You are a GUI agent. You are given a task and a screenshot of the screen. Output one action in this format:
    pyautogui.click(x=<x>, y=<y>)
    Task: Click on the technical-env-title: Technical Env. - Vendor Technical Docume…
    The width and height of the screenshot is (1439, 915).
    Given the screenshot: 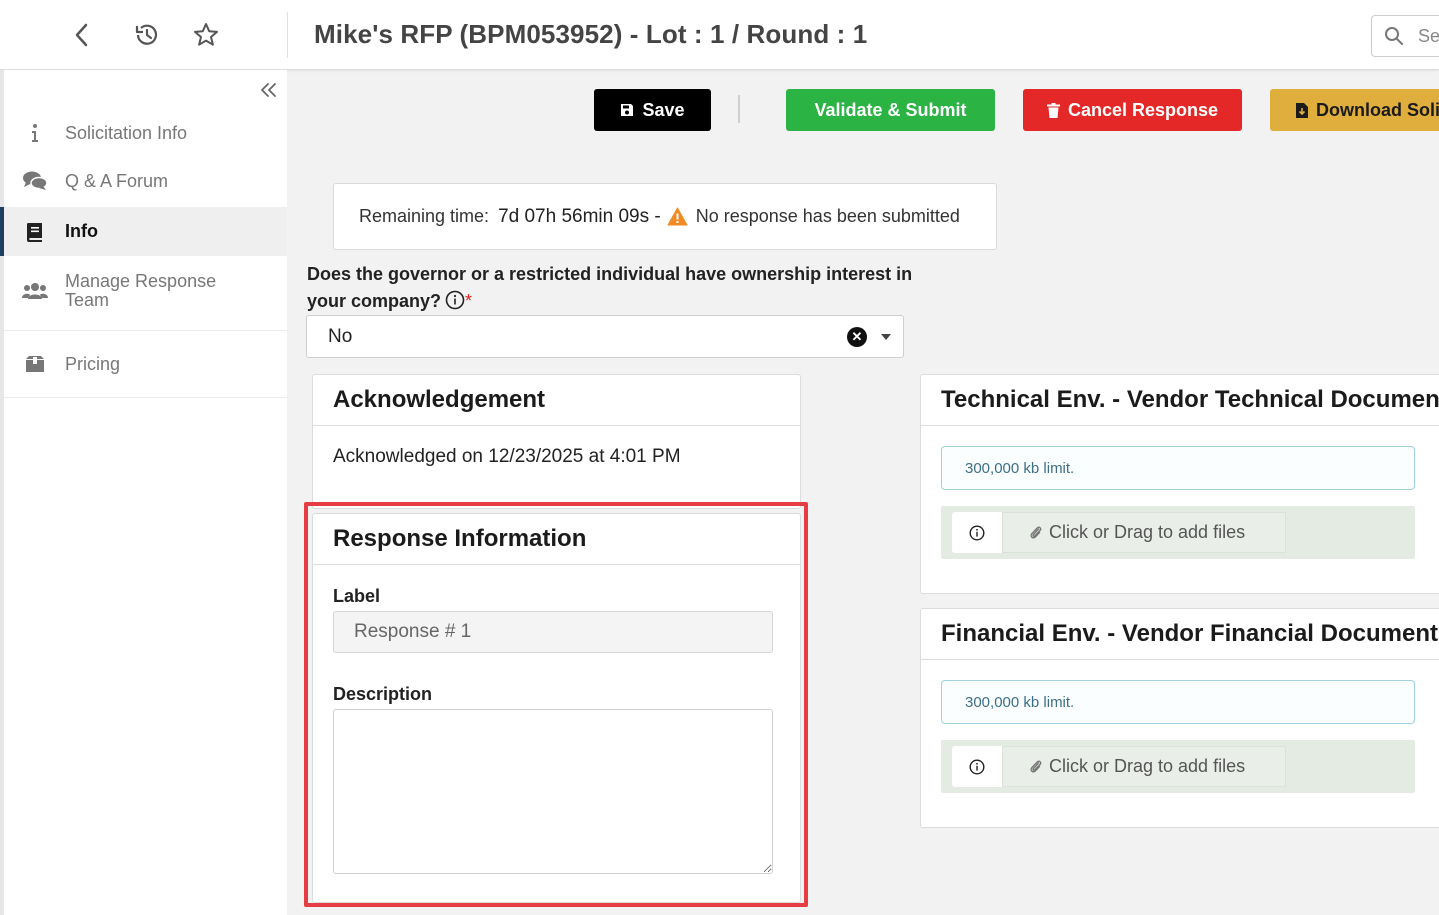 What is the action you would take?
    pyautogui.click(x=1180, y=400)
    